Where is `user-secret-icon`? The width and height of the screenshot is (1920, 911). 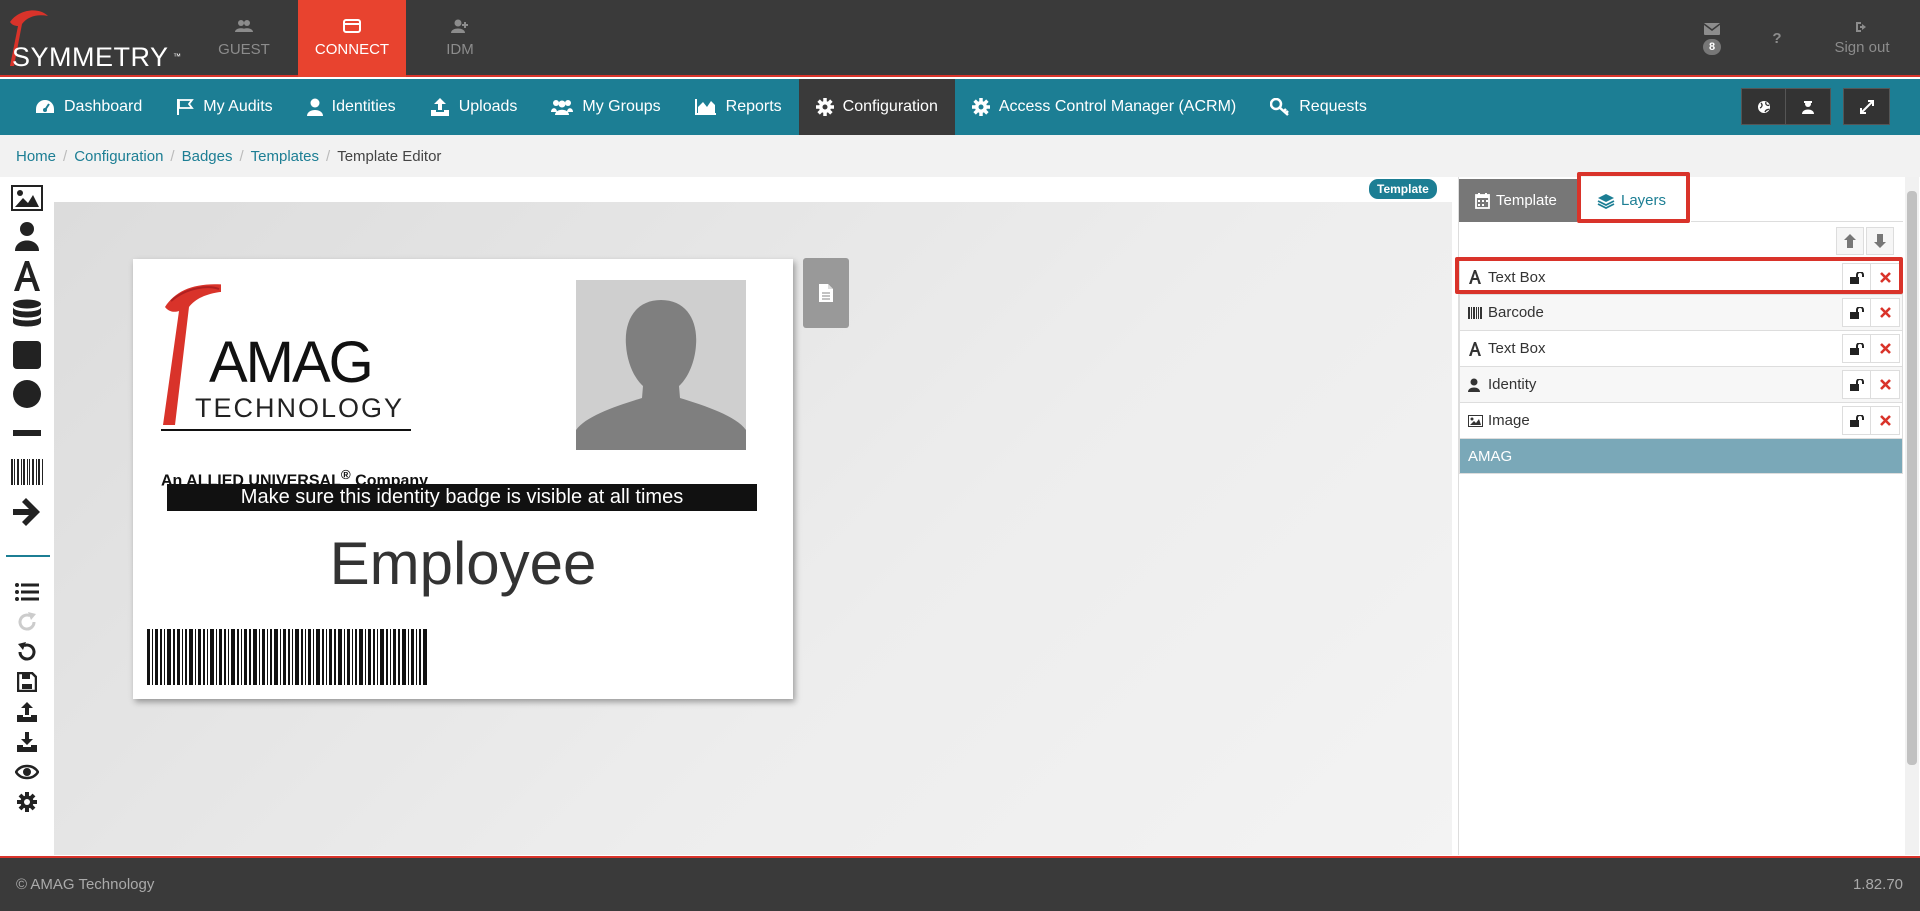
user-secret-icon is located at coordinates (1808, 107).